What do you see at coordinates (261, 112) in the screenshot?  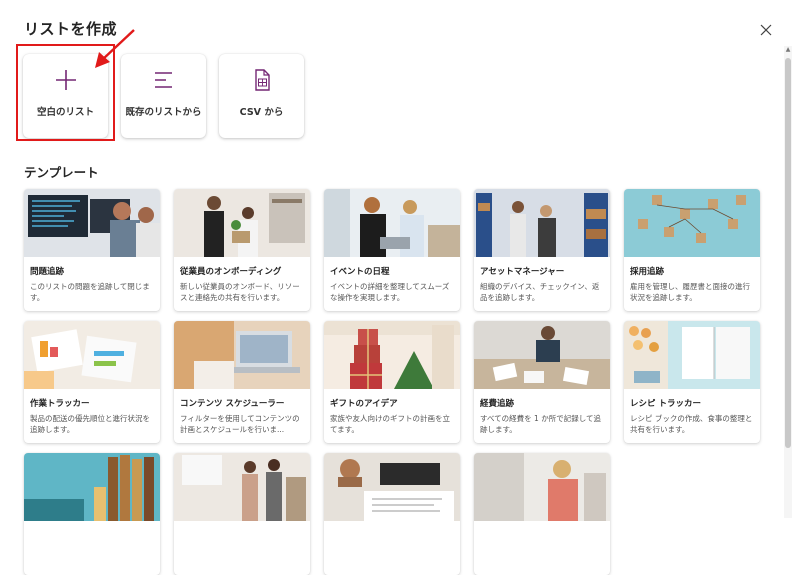 I see `from-csv-label: CSV から` at bounding box center [261, 112].